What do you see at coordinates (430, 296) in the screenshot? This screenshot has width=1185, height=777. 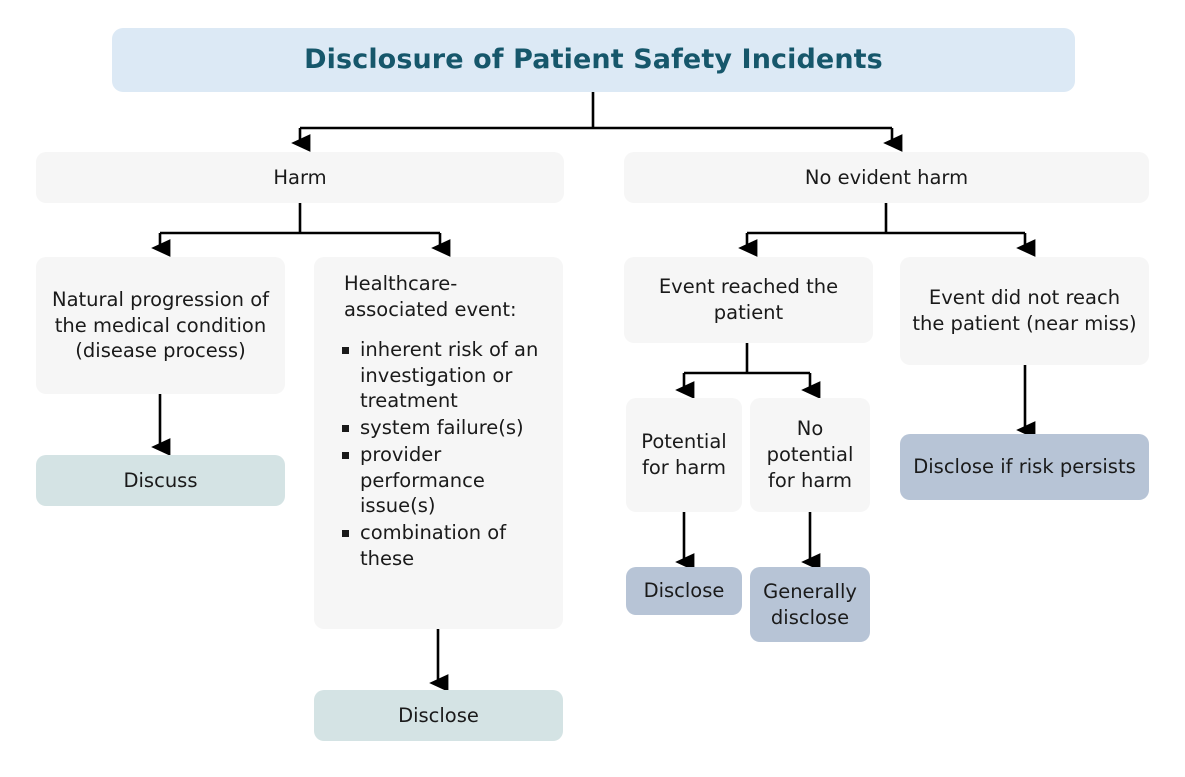 I see `healthcare-event-lead: Healthcare-associated event:` at bounding box center [430, 296].